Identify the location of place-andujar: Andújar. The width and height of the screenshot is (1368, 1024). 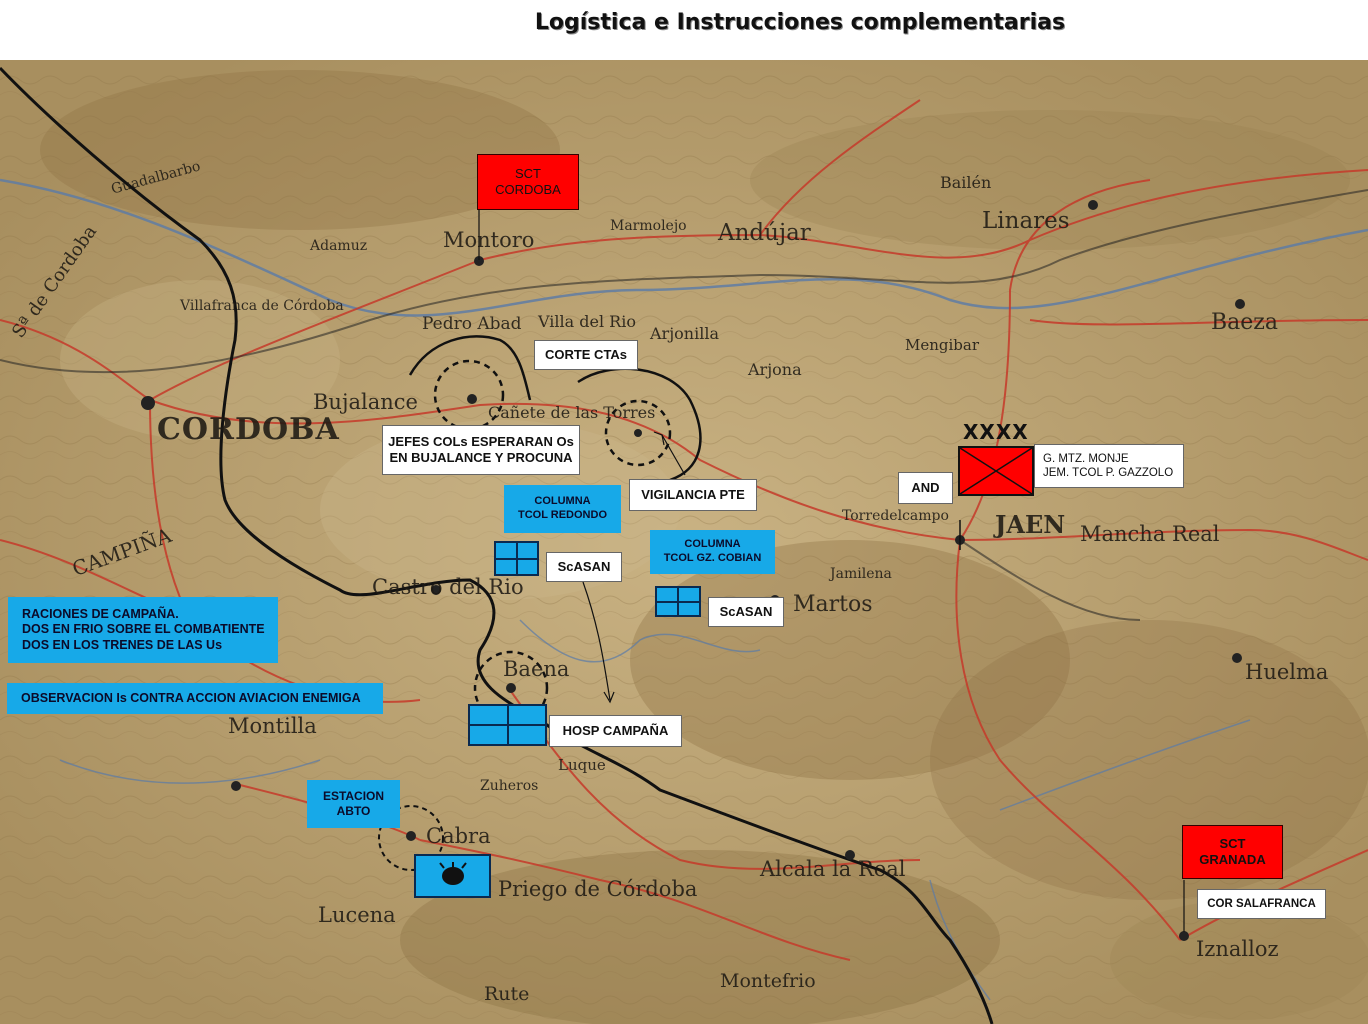
(764, 233).